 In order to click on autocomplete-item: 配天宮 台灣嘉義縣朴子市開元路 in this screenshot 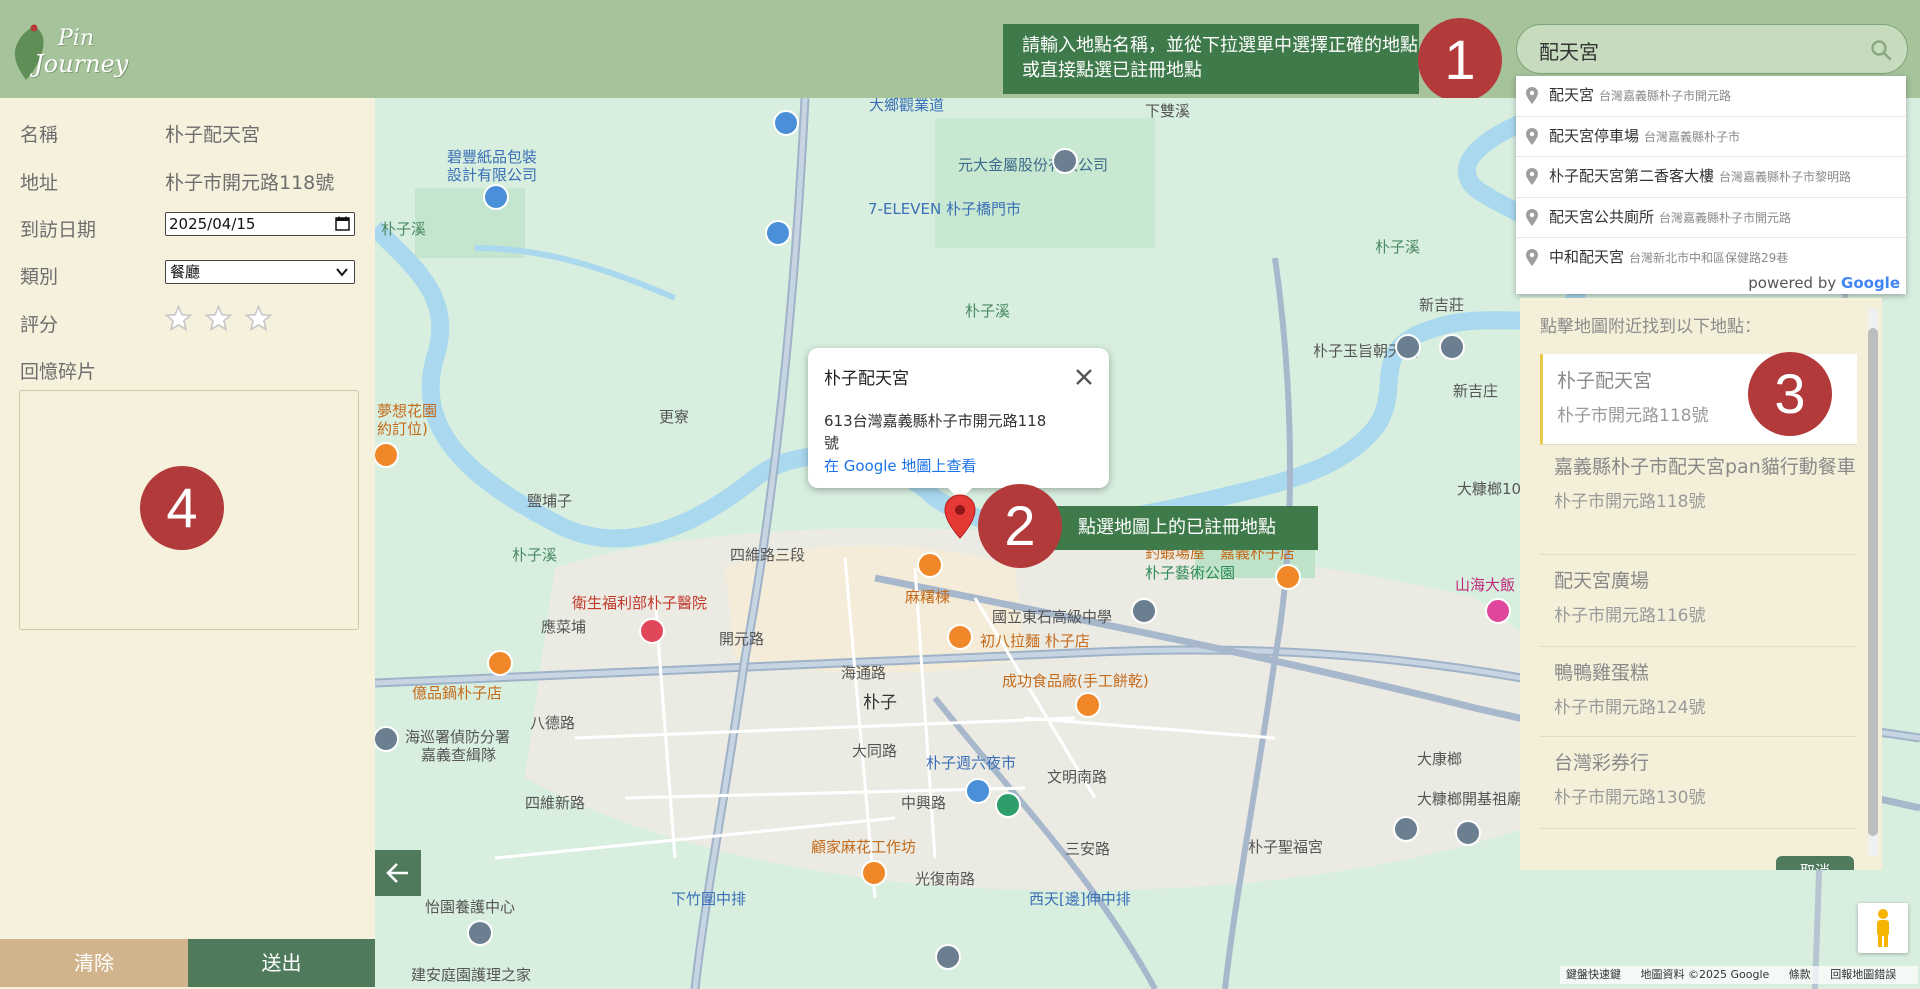, I will do `click(1711, 96)`.